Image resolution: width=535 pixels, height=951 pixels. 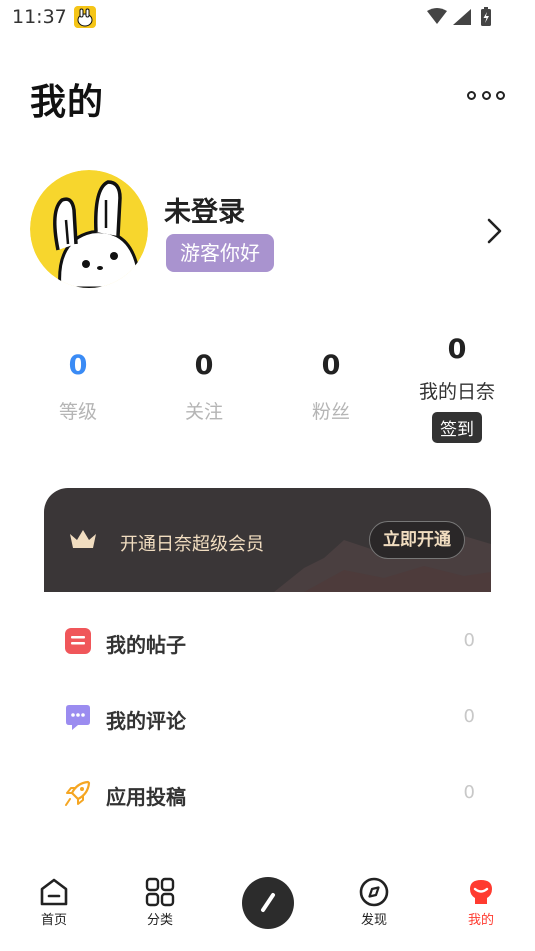 I want to click on status-indicators, so click(x=459, y=16).